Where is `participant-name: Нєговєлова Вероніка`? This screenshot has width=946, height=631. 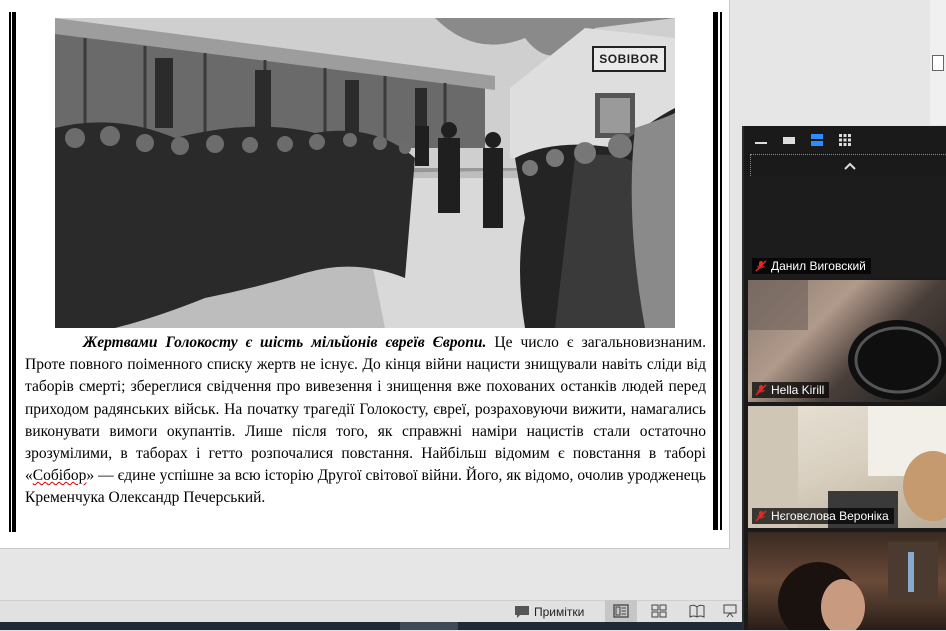 participant-name: Нєговєлова Вероніка is located at coordinates (830, 516).